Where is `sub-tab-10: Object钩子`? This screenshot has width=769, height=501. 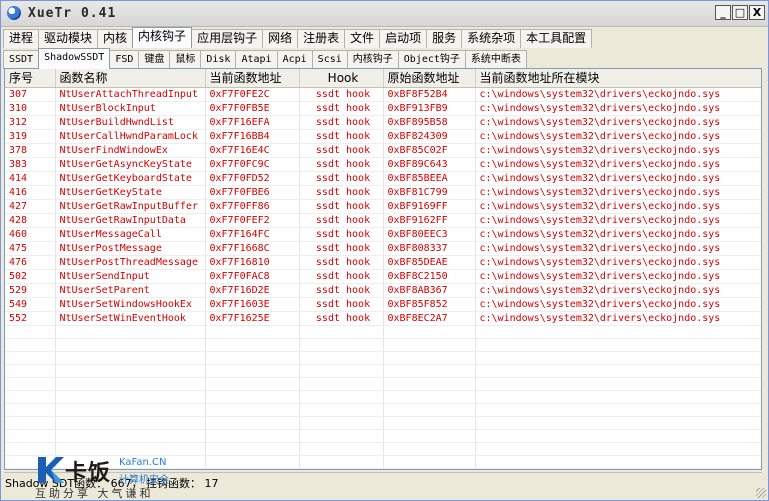
sub-tab-10: Object钩子 is located at coordinates (431, 59).